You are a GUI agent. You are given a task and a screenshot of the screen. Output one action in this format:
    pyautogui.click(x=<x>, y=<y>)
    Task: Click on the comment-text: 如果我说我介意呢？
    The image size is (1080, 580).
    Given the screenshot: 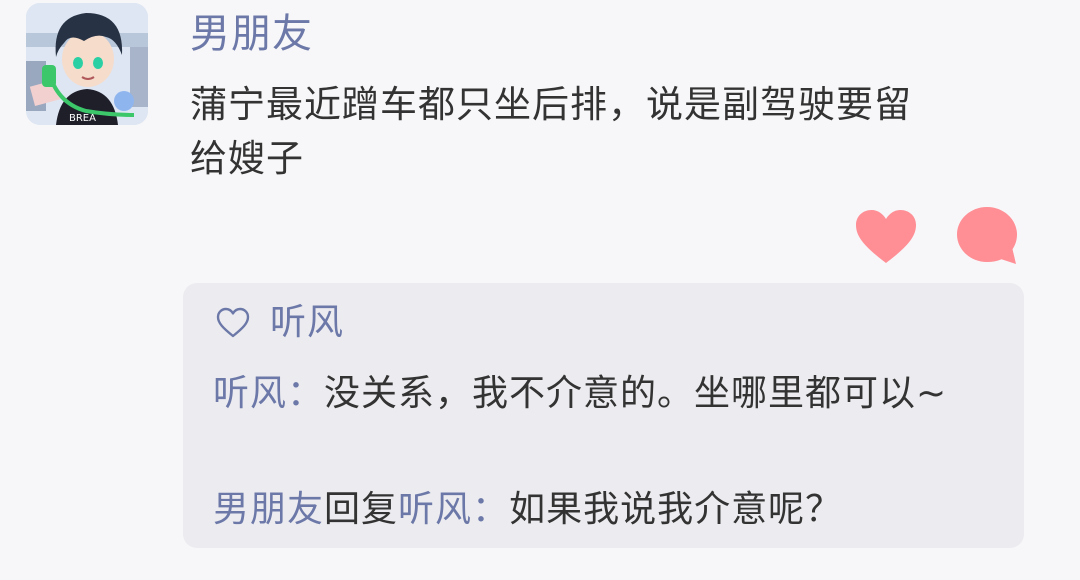 What is the action you would take?
    pyautogui.click(x=676, y=509)
    